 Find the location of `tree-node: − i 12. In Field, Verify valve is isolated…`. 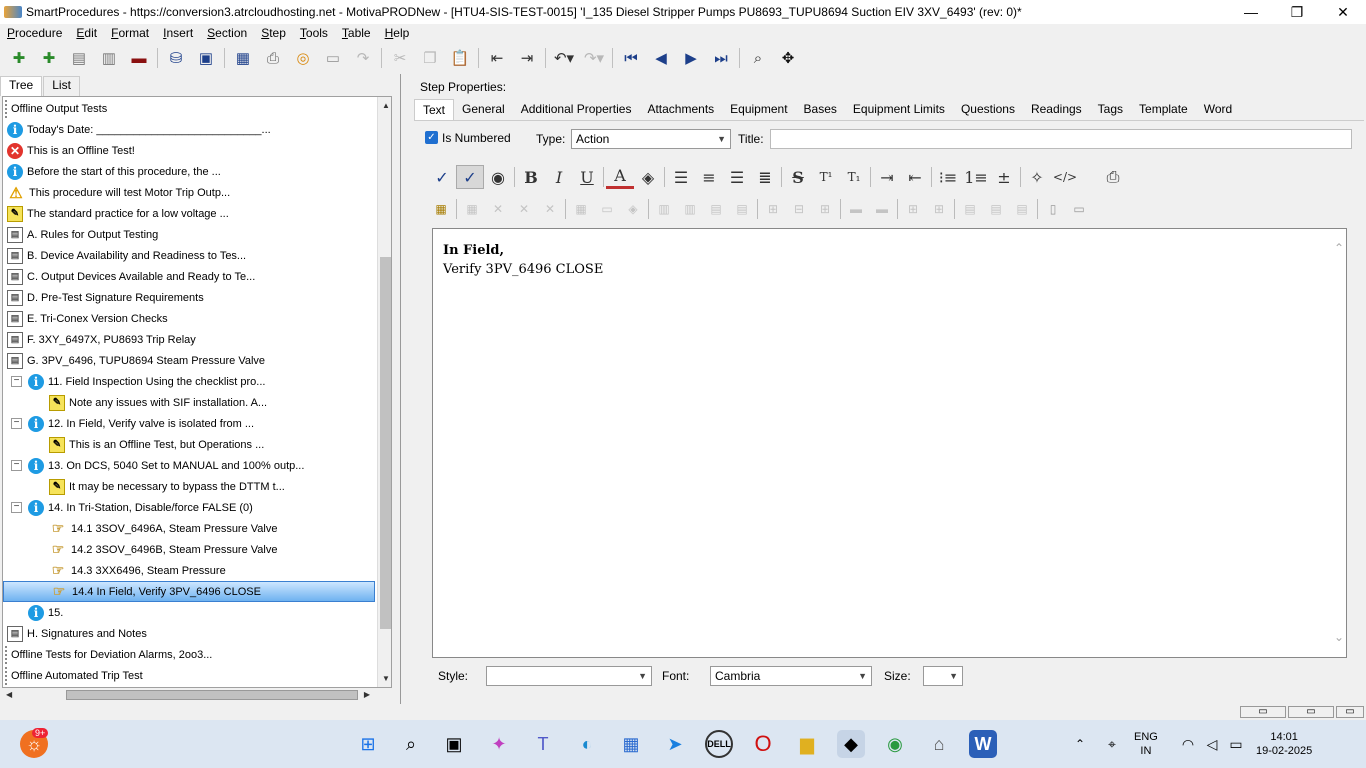

tree-node: − i 12. In Field, Verify valve is isolated… is located at coordinates (189, 423).